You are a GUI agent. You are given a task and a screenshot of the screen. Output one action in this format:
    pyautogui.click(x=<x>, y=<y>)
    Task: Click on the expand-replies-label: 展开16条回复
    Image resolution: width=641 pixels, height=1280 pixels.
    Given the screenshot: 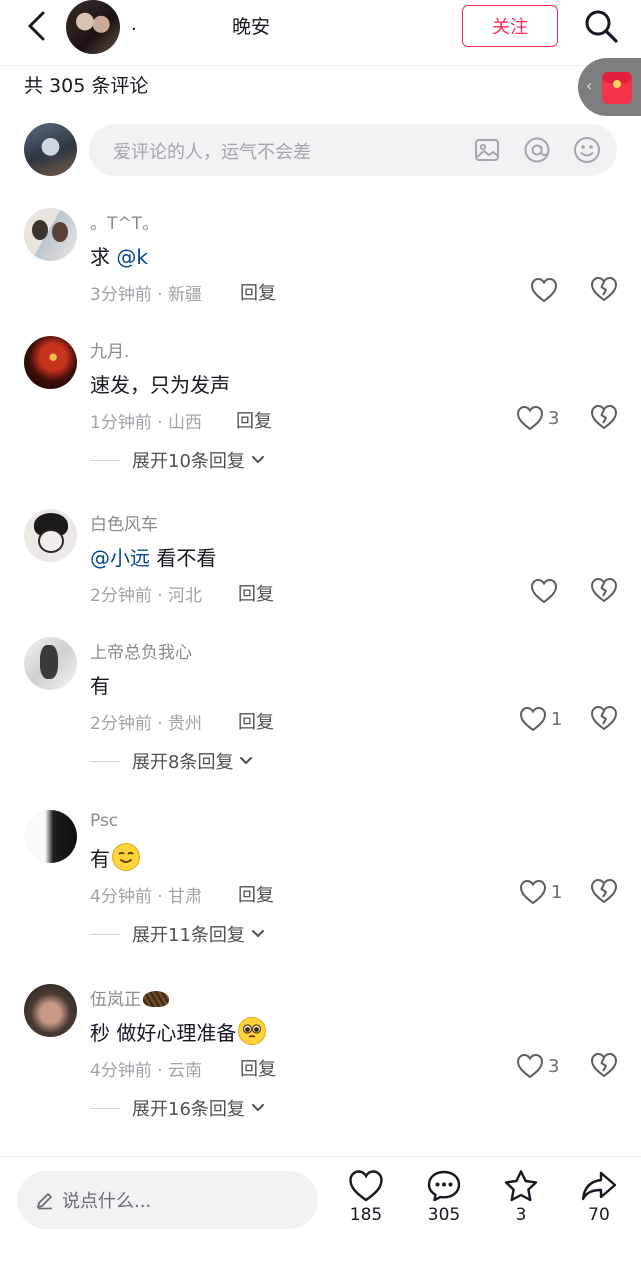 What is the action you would take?
    pyautogui.click(x=188, y=1109)
    